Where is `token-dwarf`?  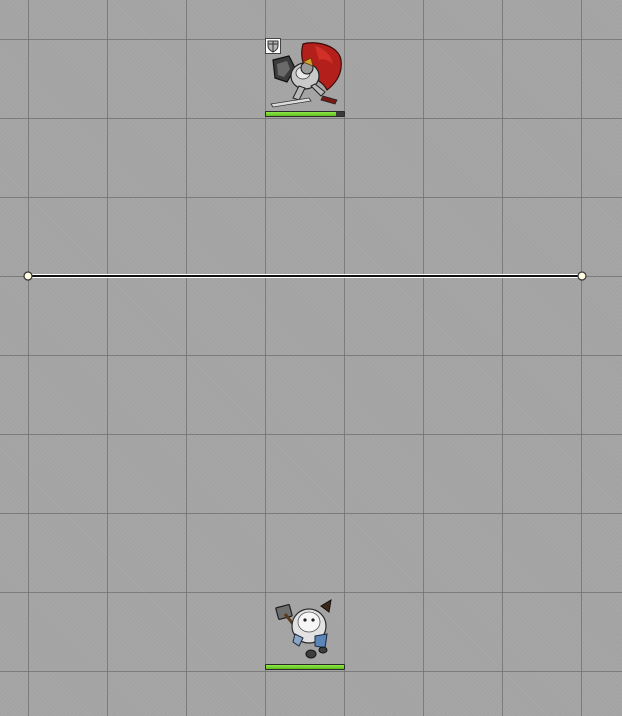 token-dwarf is located at coordinates (305, 632).